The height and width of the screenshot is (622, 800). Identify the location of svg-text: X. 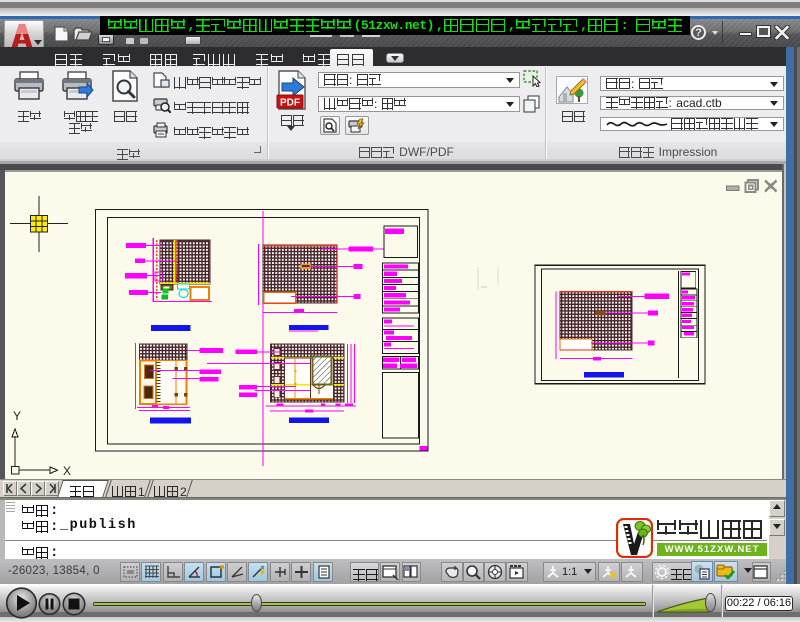
(67, 471).